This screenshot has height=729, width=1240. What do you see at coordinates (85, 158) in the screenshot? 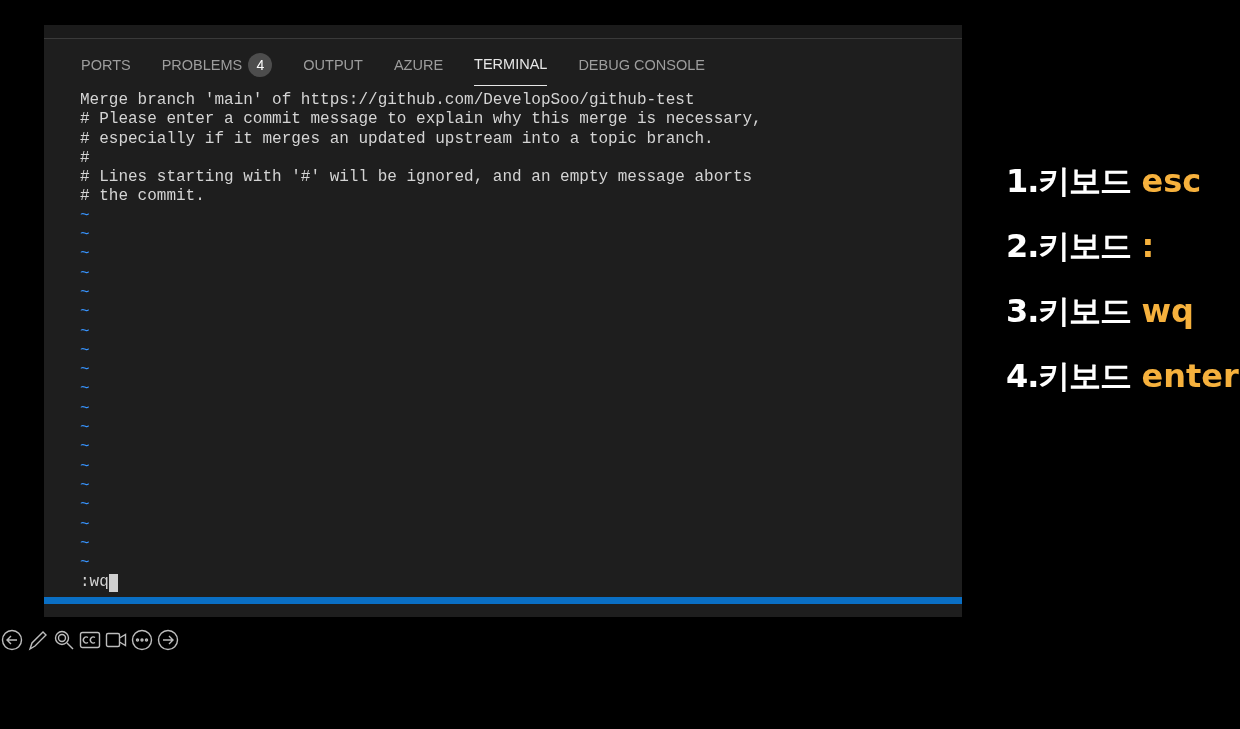
I see `terminal-line: #` at bounding box center [85, 158].